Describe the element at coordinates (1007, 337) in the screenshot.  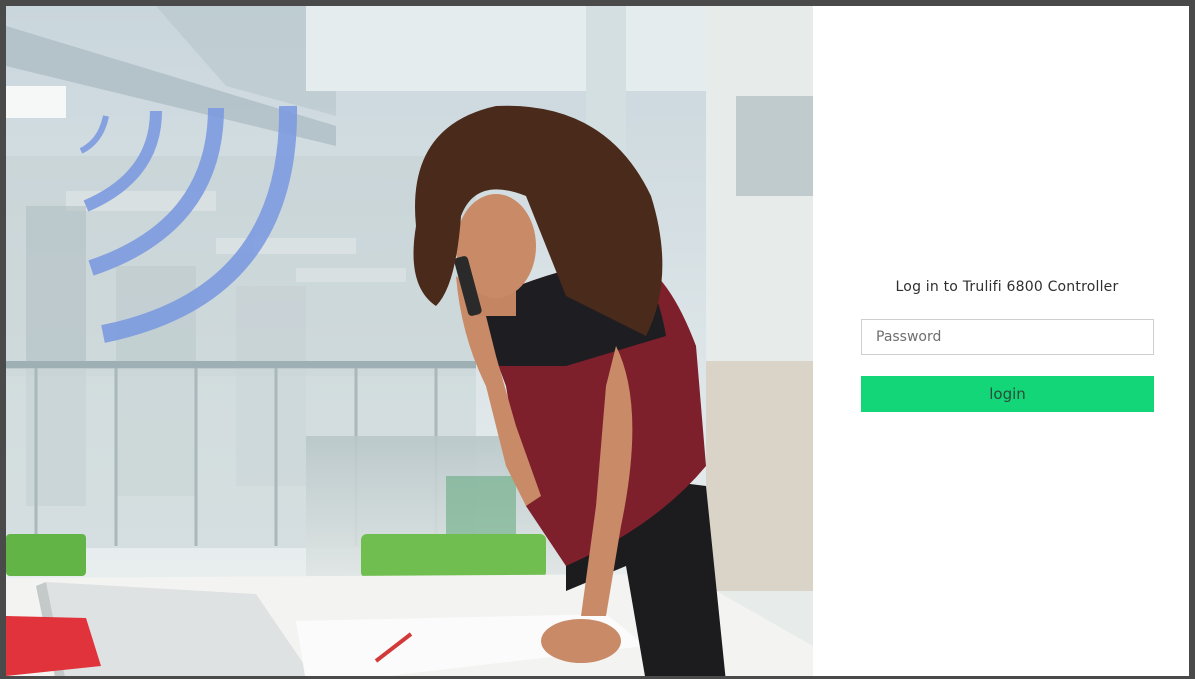
I see `password-input` at that location.